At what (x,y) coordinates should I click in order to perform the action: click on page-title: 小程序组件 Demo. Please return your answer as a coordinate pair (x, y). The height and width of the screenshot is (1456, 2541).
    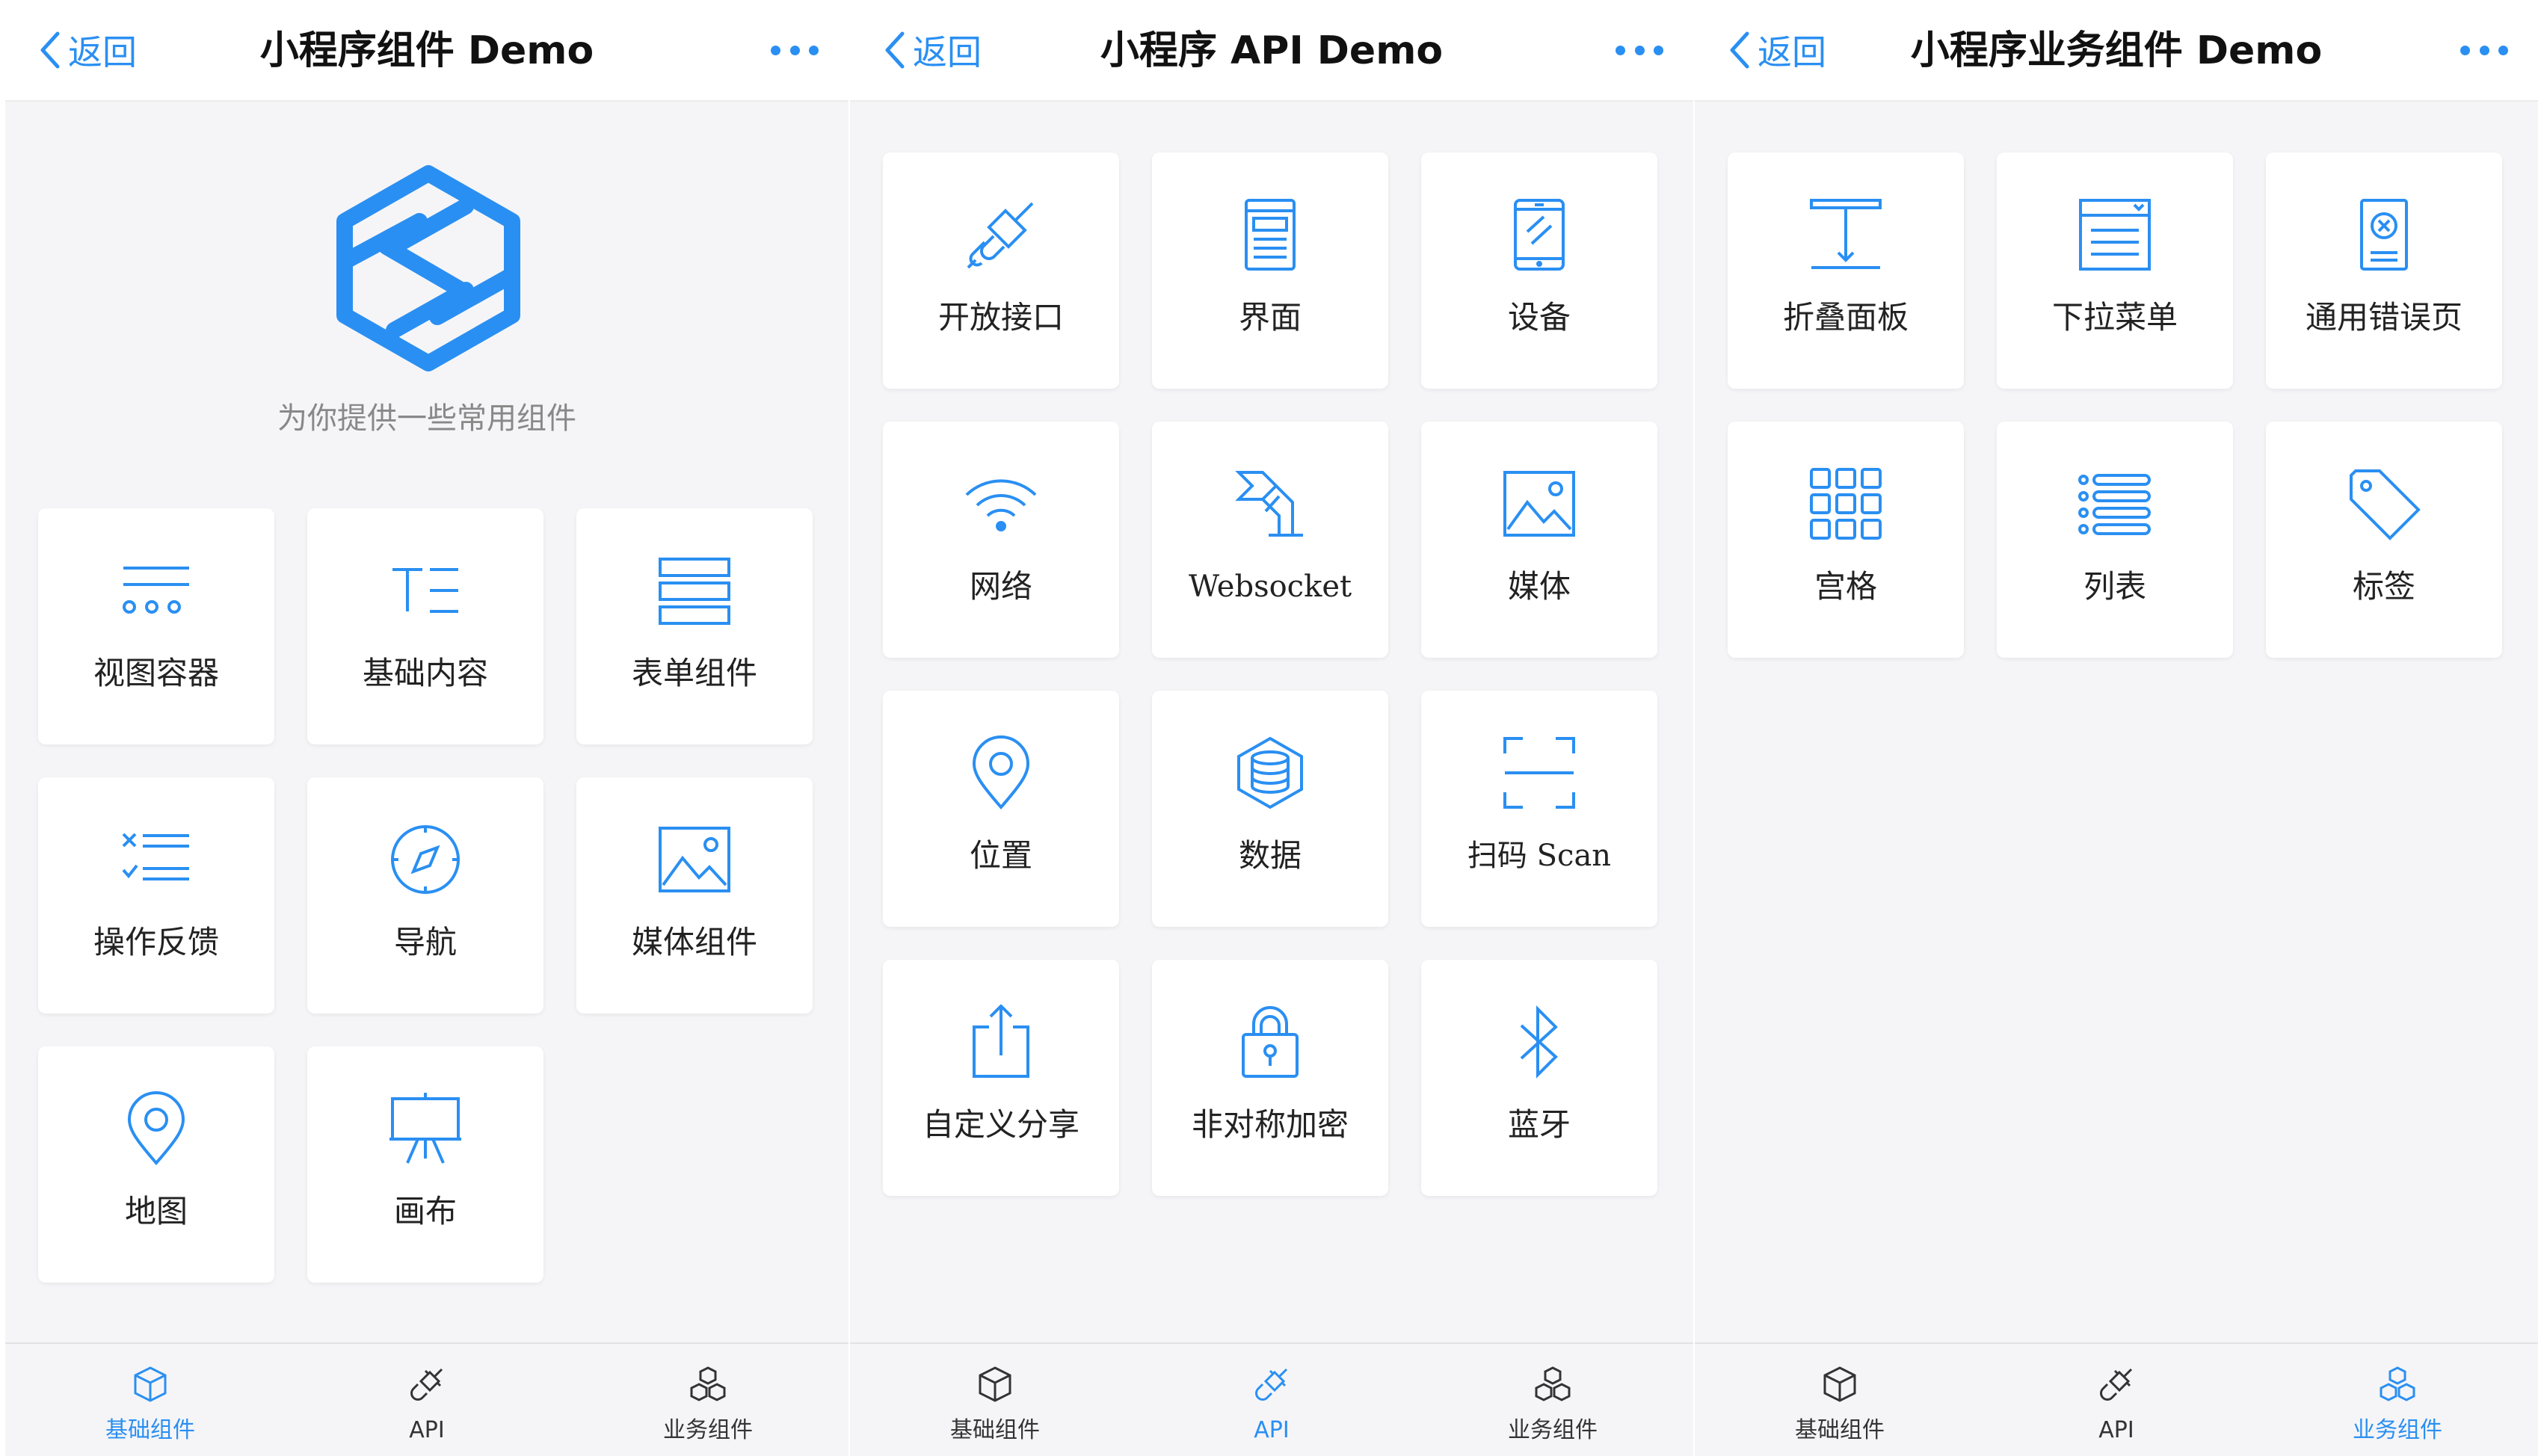
    Looking at the image, I should click on (426, 50).